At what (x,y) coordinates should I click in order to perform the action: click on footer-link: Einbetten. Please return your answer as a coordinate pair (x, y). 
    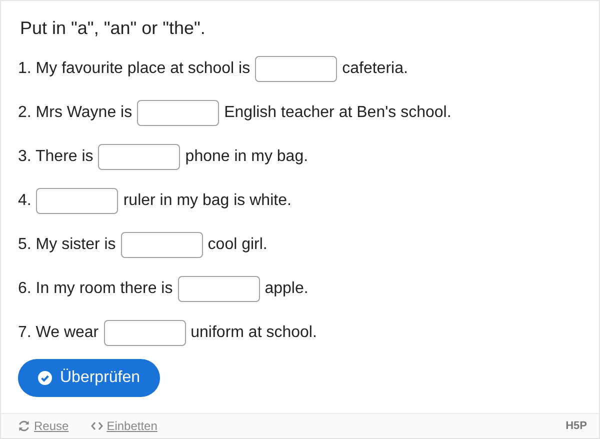
    Looking at the image, I should click on (124, 426).